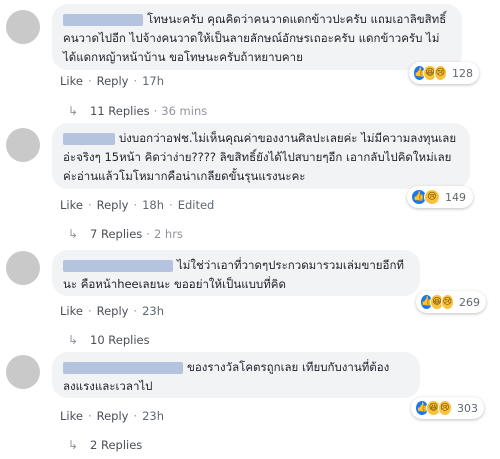 Image resolution: width=500 pixels, height=459 pixels. I want to click on comment-actions: Like · Reply · 18h · Edited, so click(137, 205).